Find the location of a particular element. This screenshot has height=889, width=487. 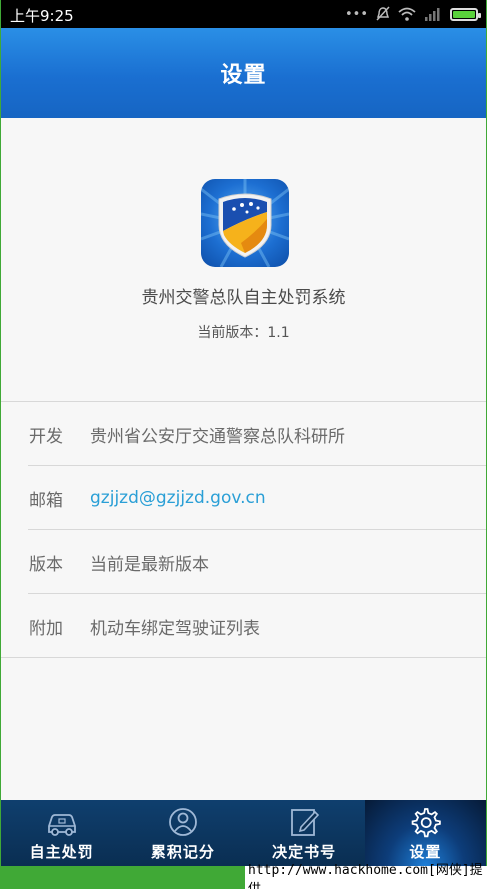

gear-icon is located at coordinates (427, 823).